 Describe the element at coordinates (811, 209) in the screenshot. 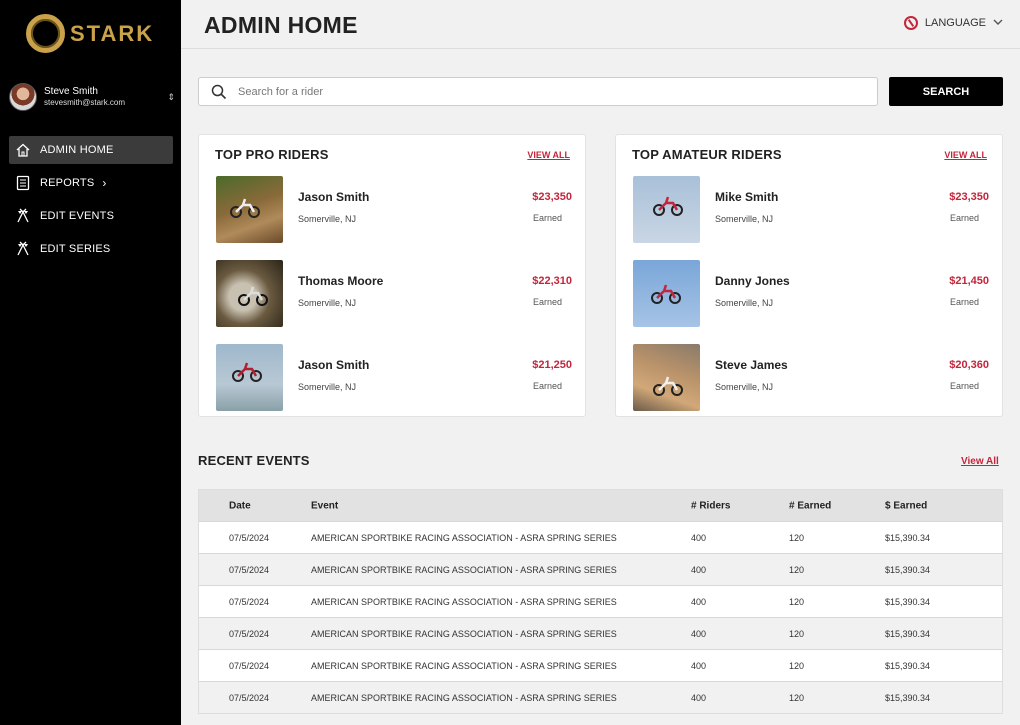

I see `rider-item: Mike Smith Somerville, NJ $23,350 Earned` at that location.